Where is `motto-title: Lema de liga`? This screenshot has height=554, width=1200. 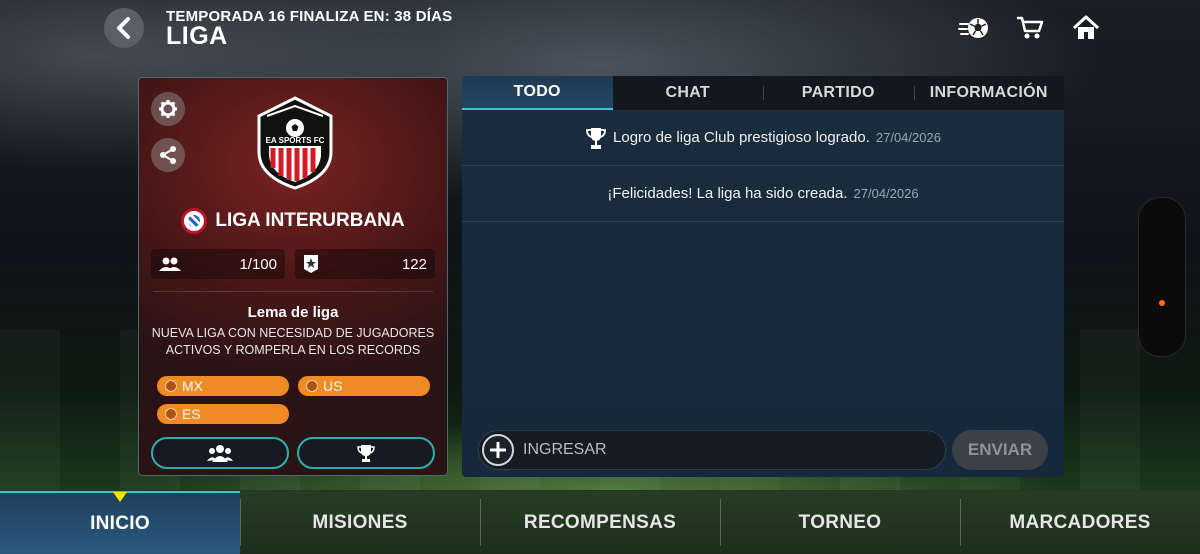
motto-title: Lema de liga is located at coordinates (293, 312).